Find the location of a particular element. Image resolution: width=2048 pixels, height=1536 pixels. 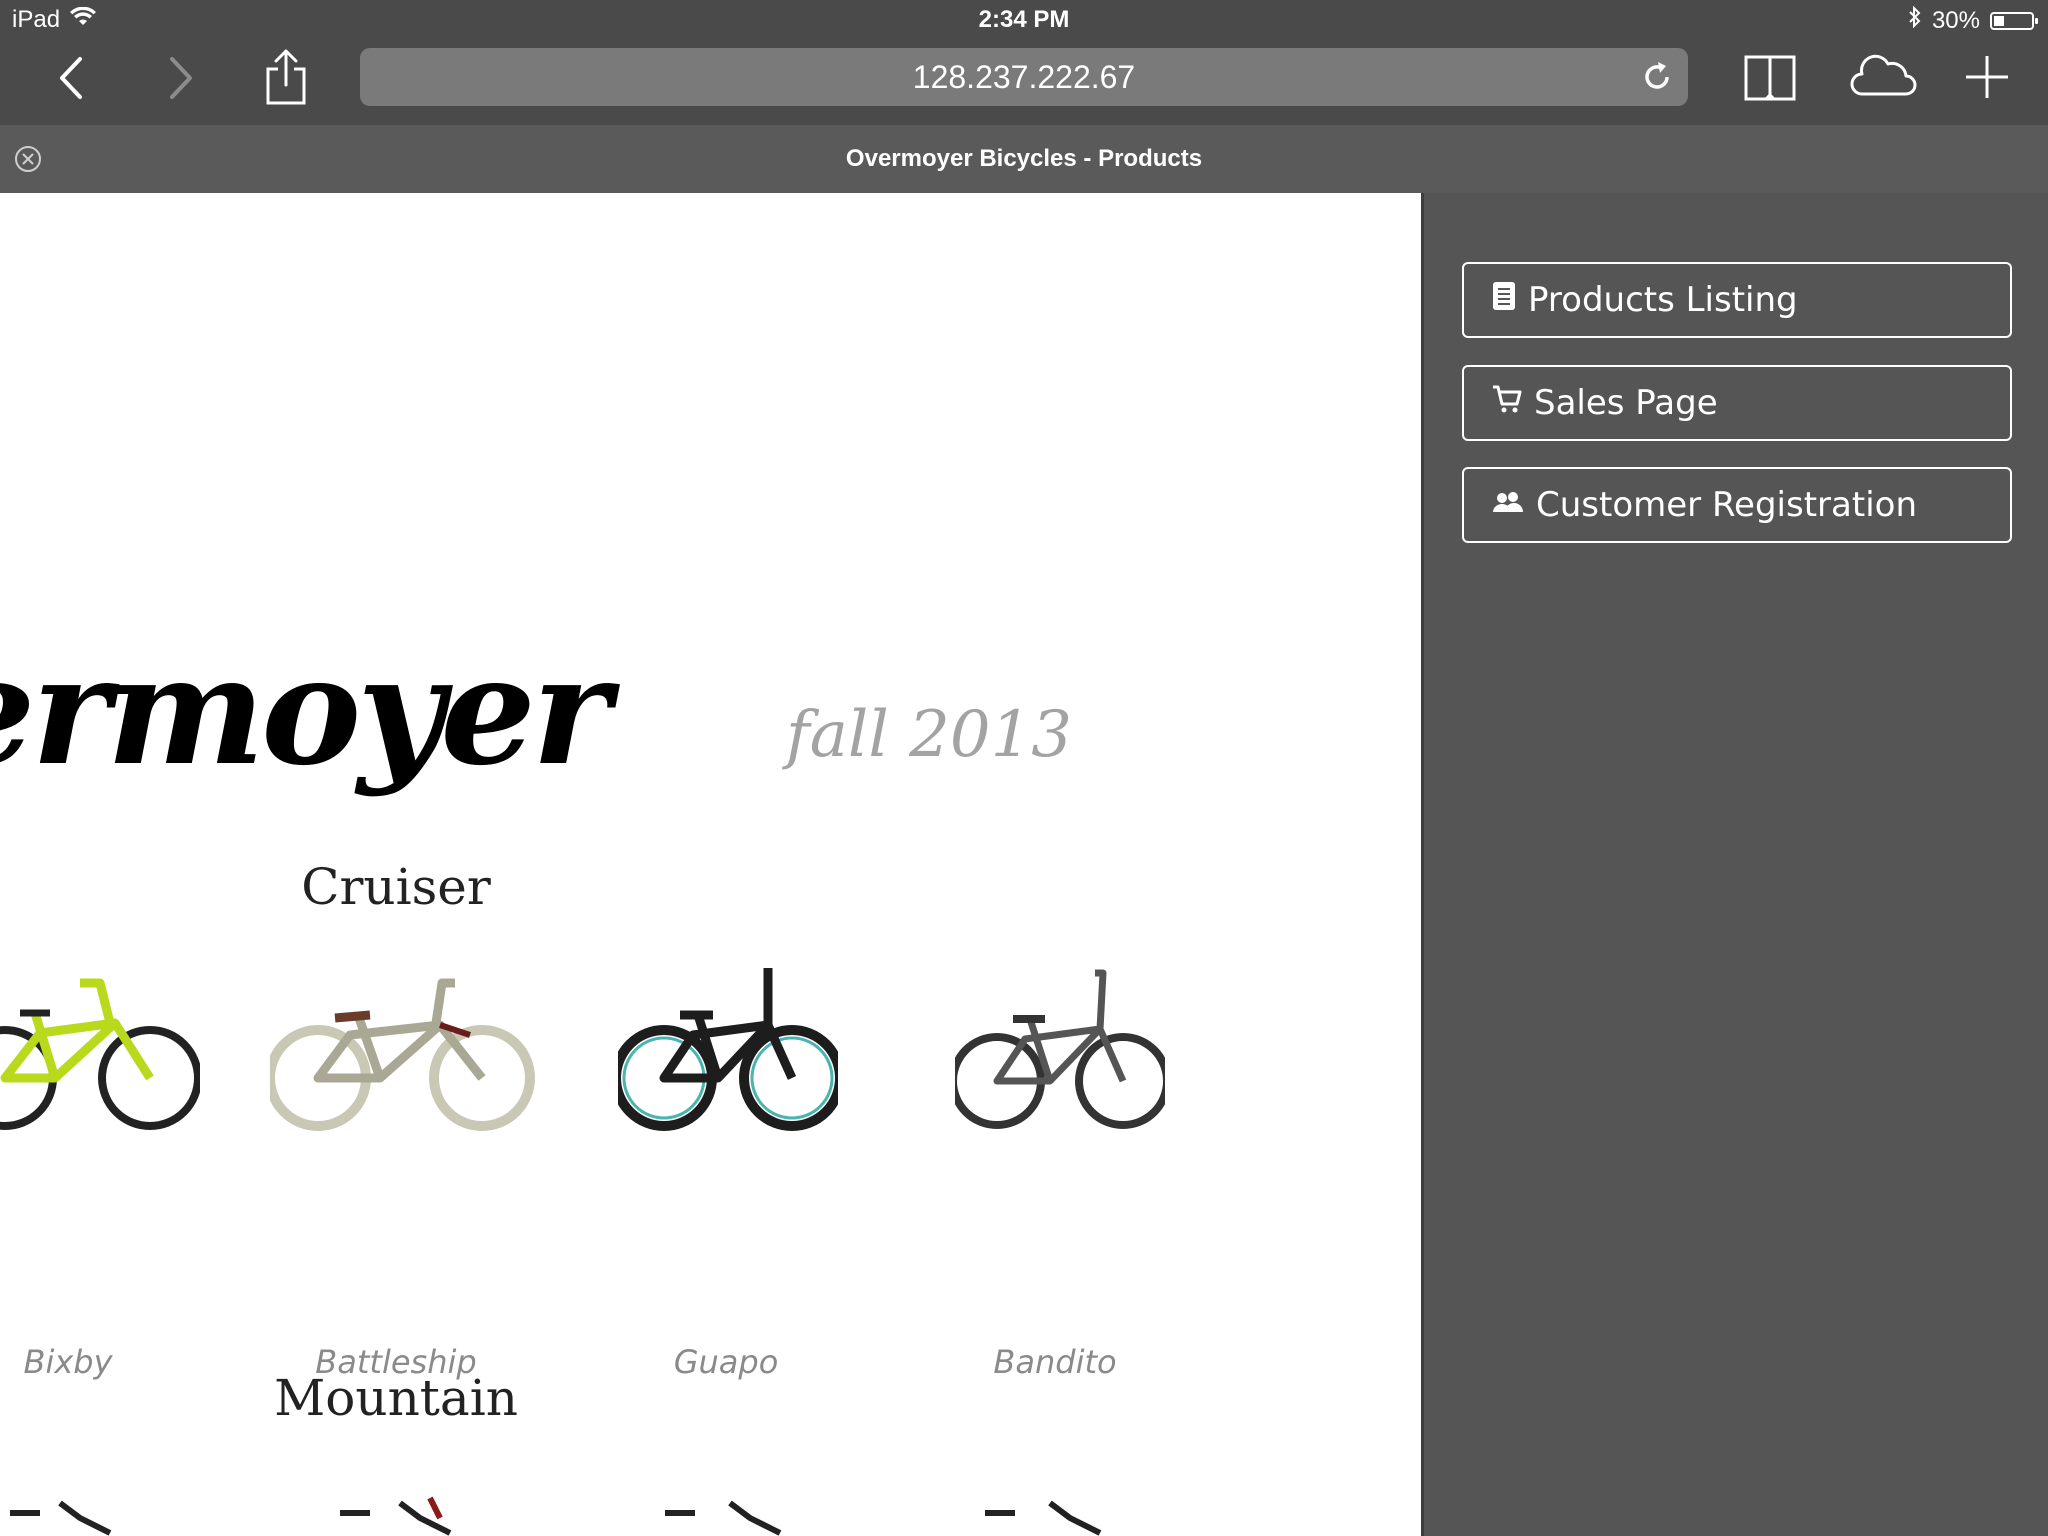

users-icon is located at coordinates (1508, 505).